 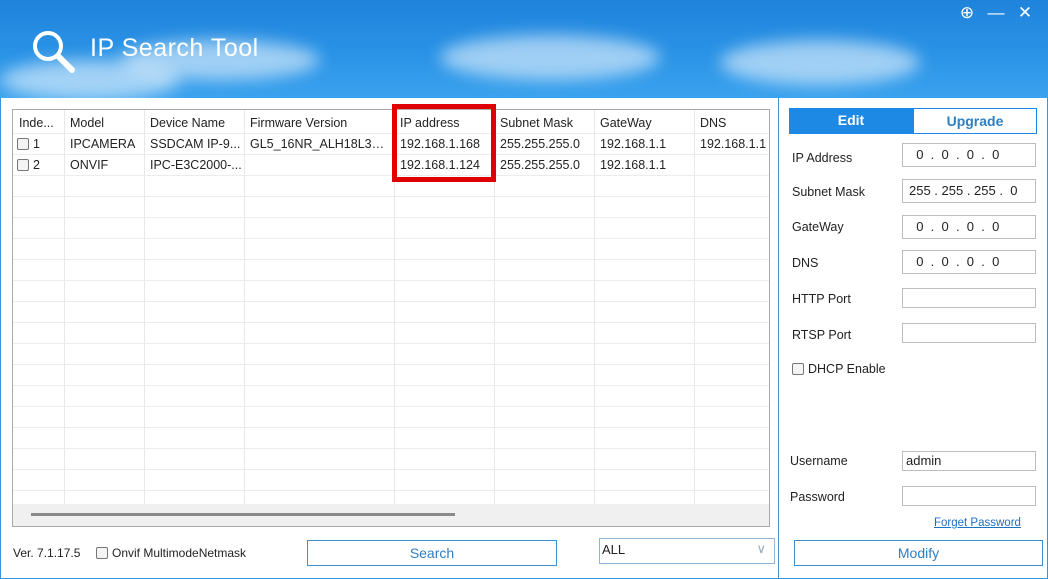 What do you see at coordinates (969, 496) in the screenshot?
I see `password-field` at bounding box center [969, 496].